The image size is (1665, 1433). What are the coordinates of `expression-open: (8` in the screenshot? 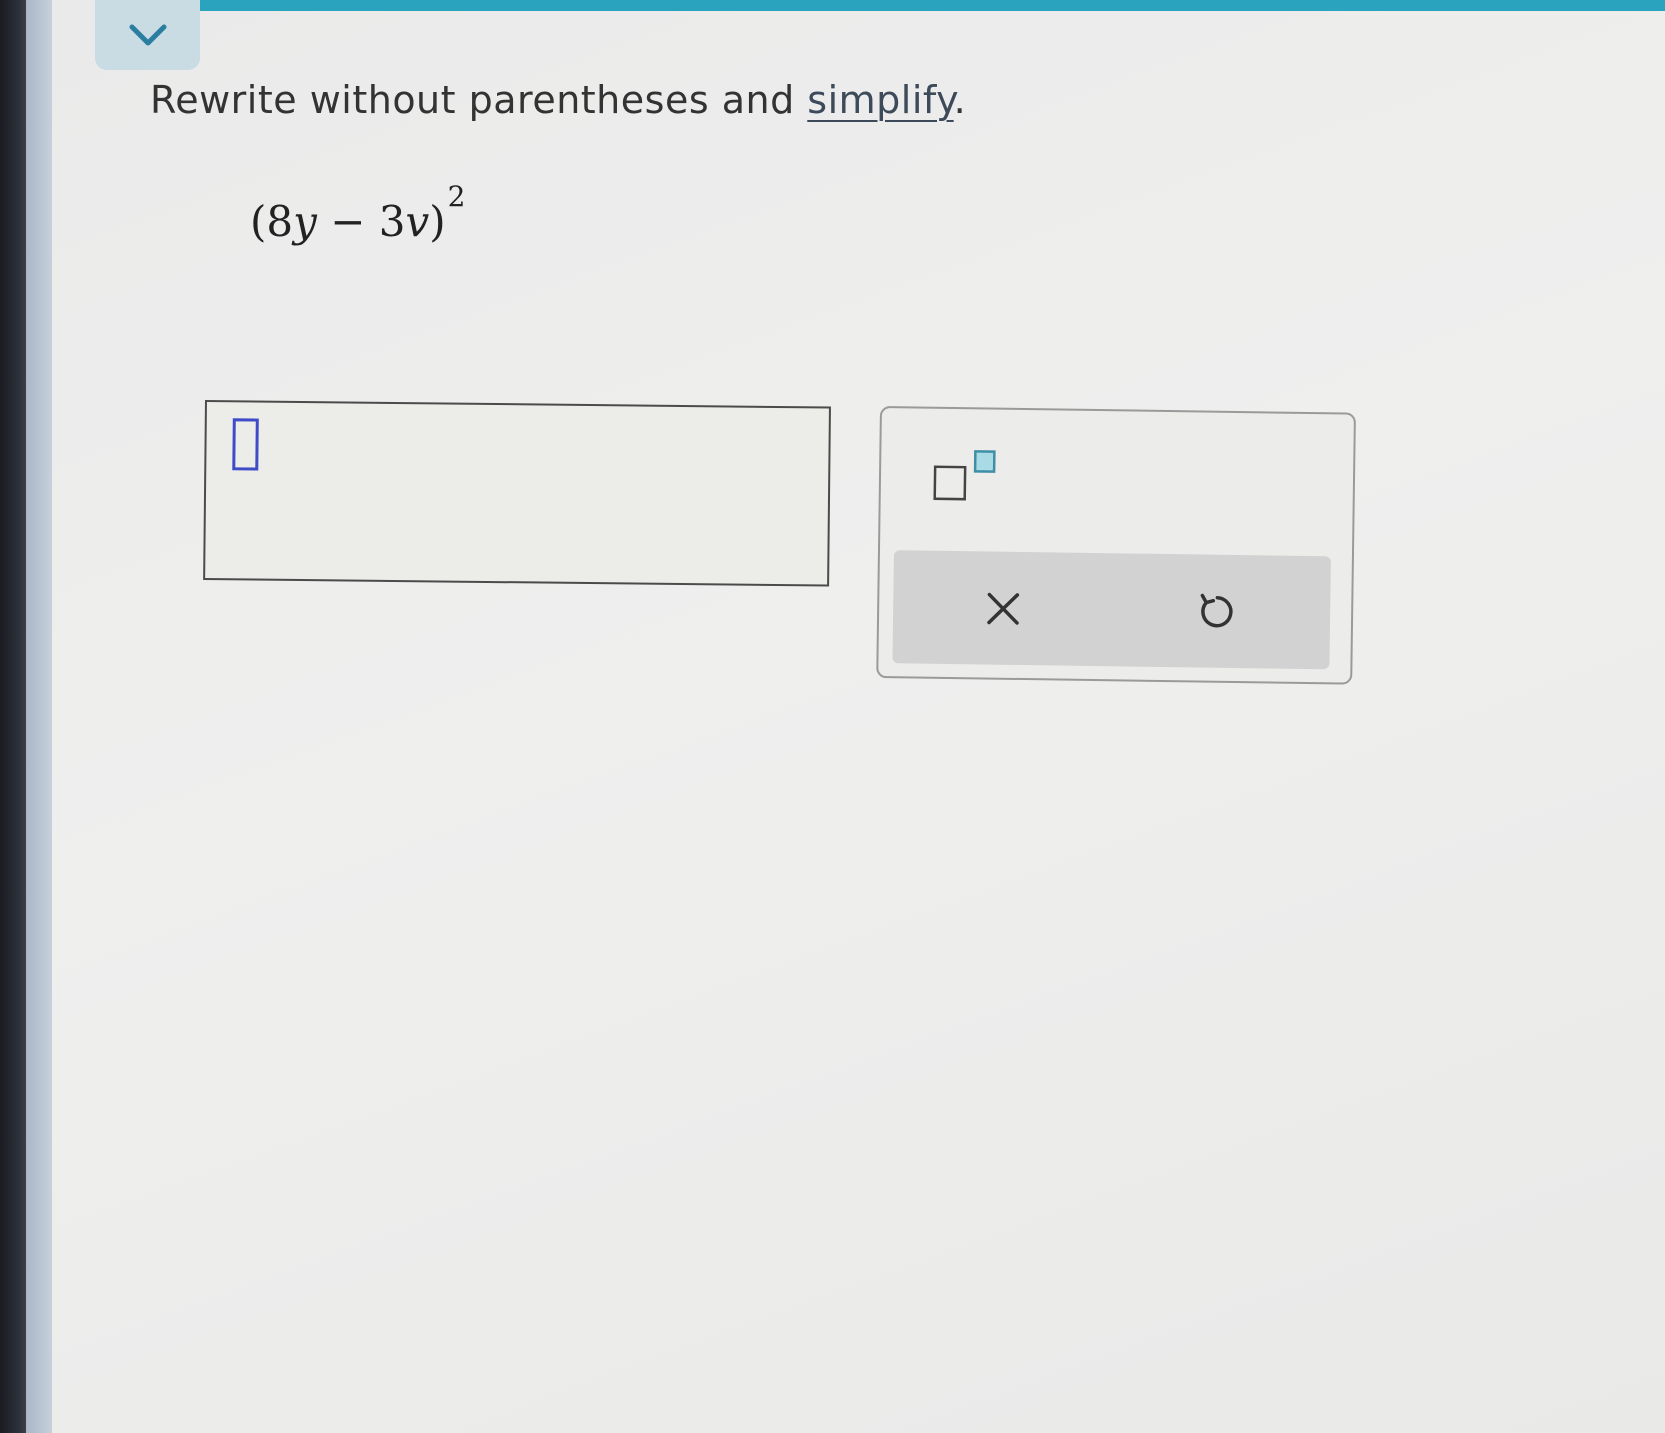 It's located at (272, 221).